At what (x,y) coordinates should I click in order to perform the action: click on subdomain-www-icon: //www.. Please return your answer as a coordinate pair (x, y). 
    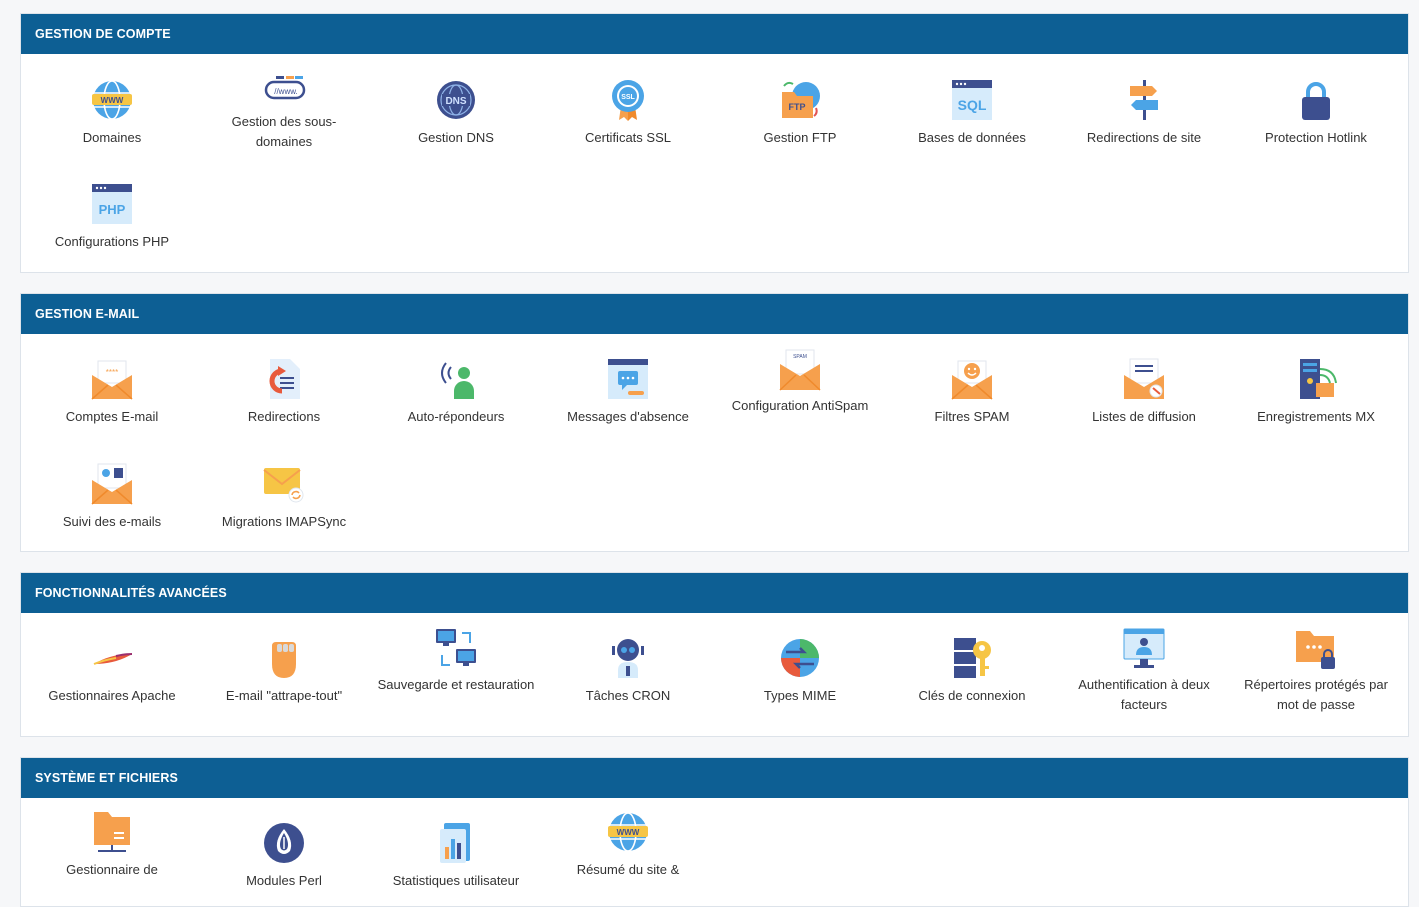
    Looking at the image, I should click on (285, 88).